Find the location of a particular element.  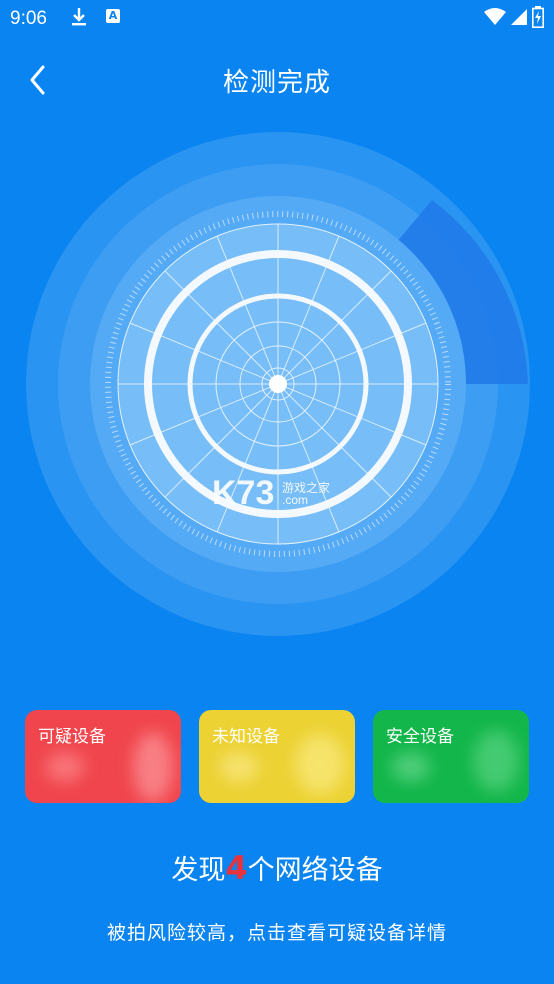

signal-icon is located at coordinates (519, 17).